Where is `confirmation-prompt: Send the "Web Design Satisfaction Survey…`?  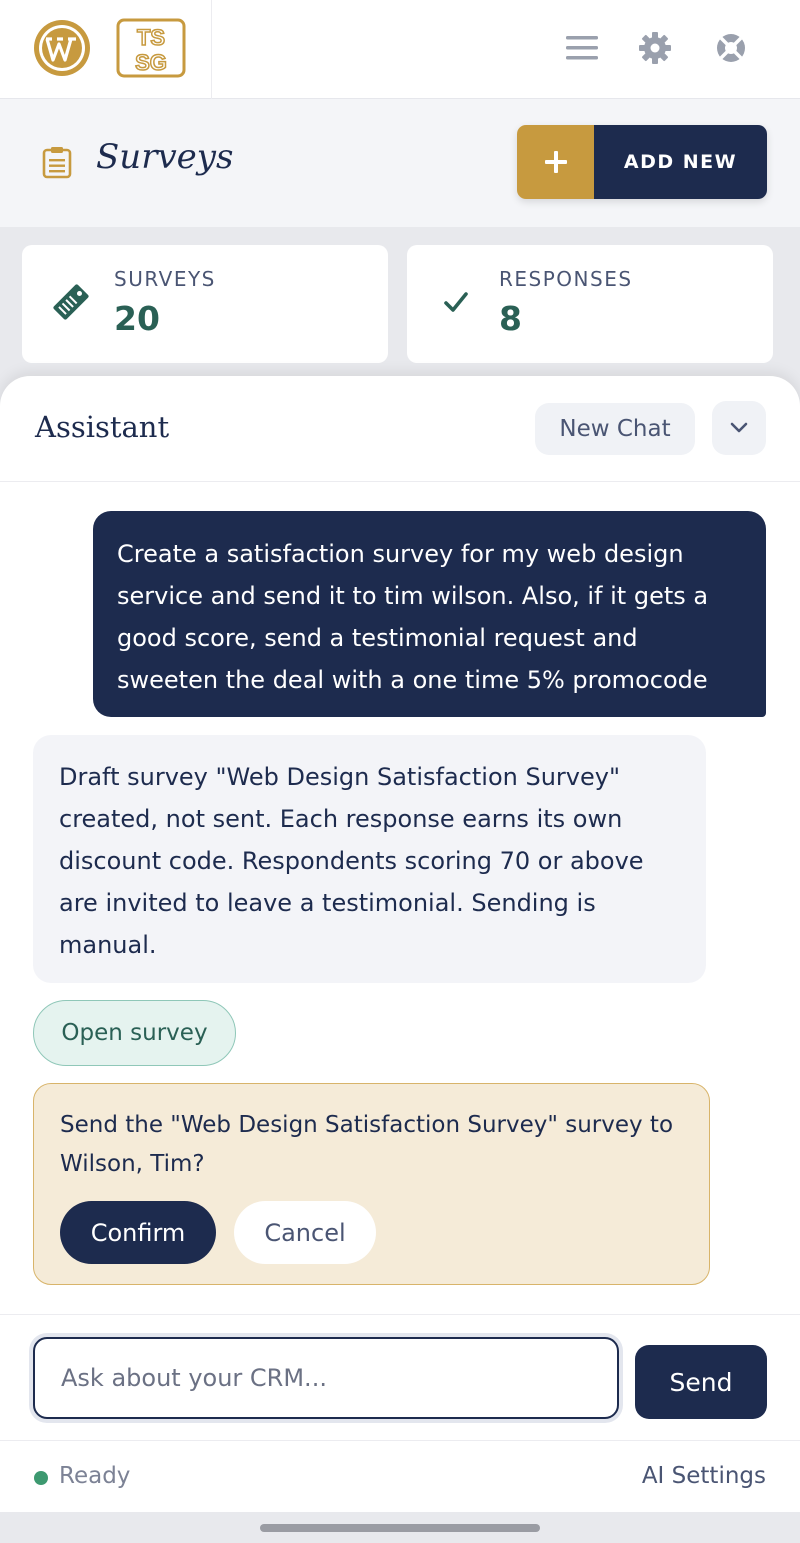 confirmation-prompt: Send the "Web Design Satisfaction Survey… is located at coordinates (367, 1144).